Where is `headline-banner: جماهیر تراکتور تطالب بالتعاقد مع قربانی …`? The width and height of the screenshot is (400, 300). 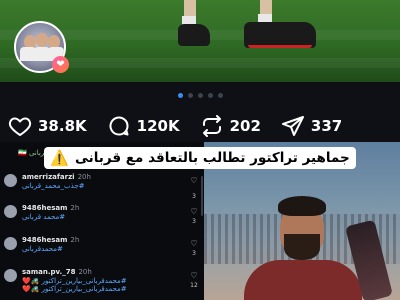
headline-banner: جماهیر تراکتور تطالب بالتعاقد مع قربانی … is located at coordinates (200, 158).